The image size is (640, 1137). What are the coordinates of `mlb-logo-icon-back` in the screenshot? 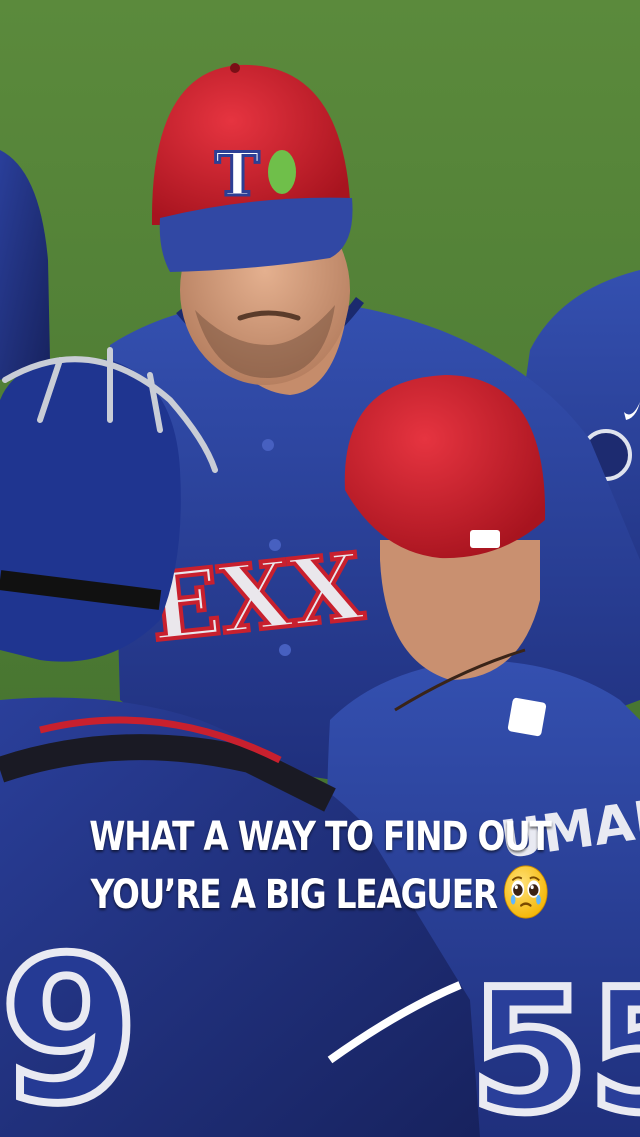 It's located at (527, 717).